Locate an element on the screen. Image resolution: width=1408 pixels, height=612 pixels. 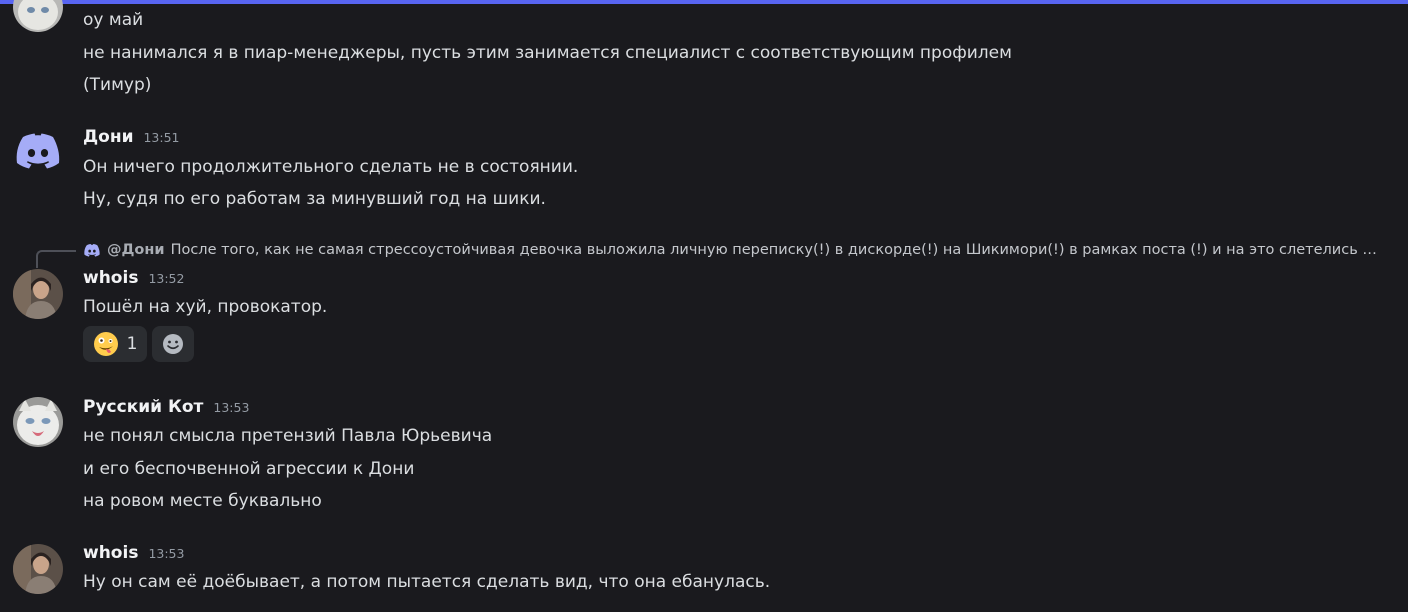
avatar-russkiy-kot is located at coordinates (38, 422).